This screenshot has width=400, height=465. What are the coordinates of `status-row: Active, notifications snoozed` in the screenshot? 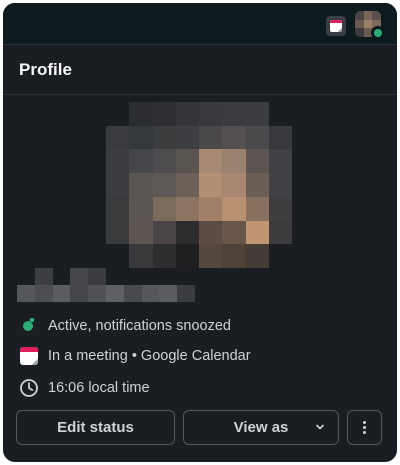 It's located at (125, 326).